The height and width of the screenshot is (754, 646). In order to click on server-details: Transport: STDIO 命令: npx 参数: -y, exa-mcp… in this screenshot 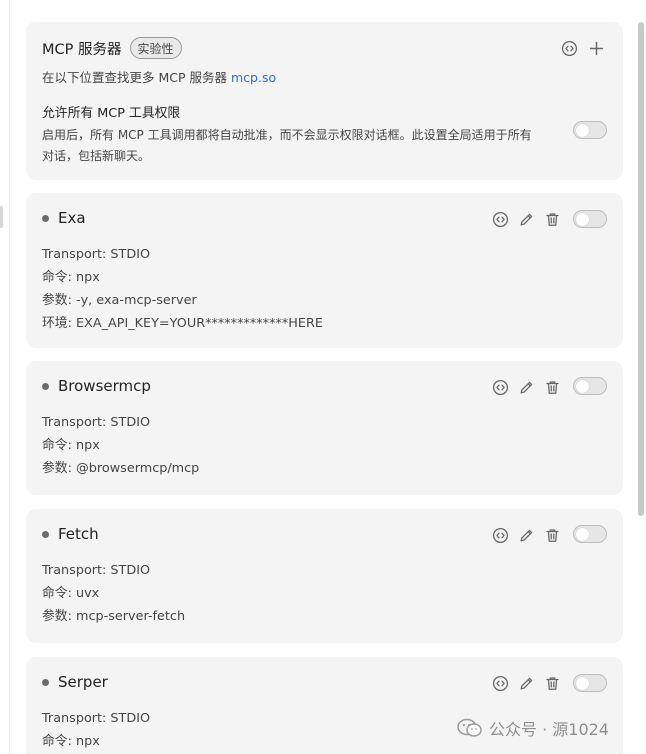, I will do `click(182, 289)`.